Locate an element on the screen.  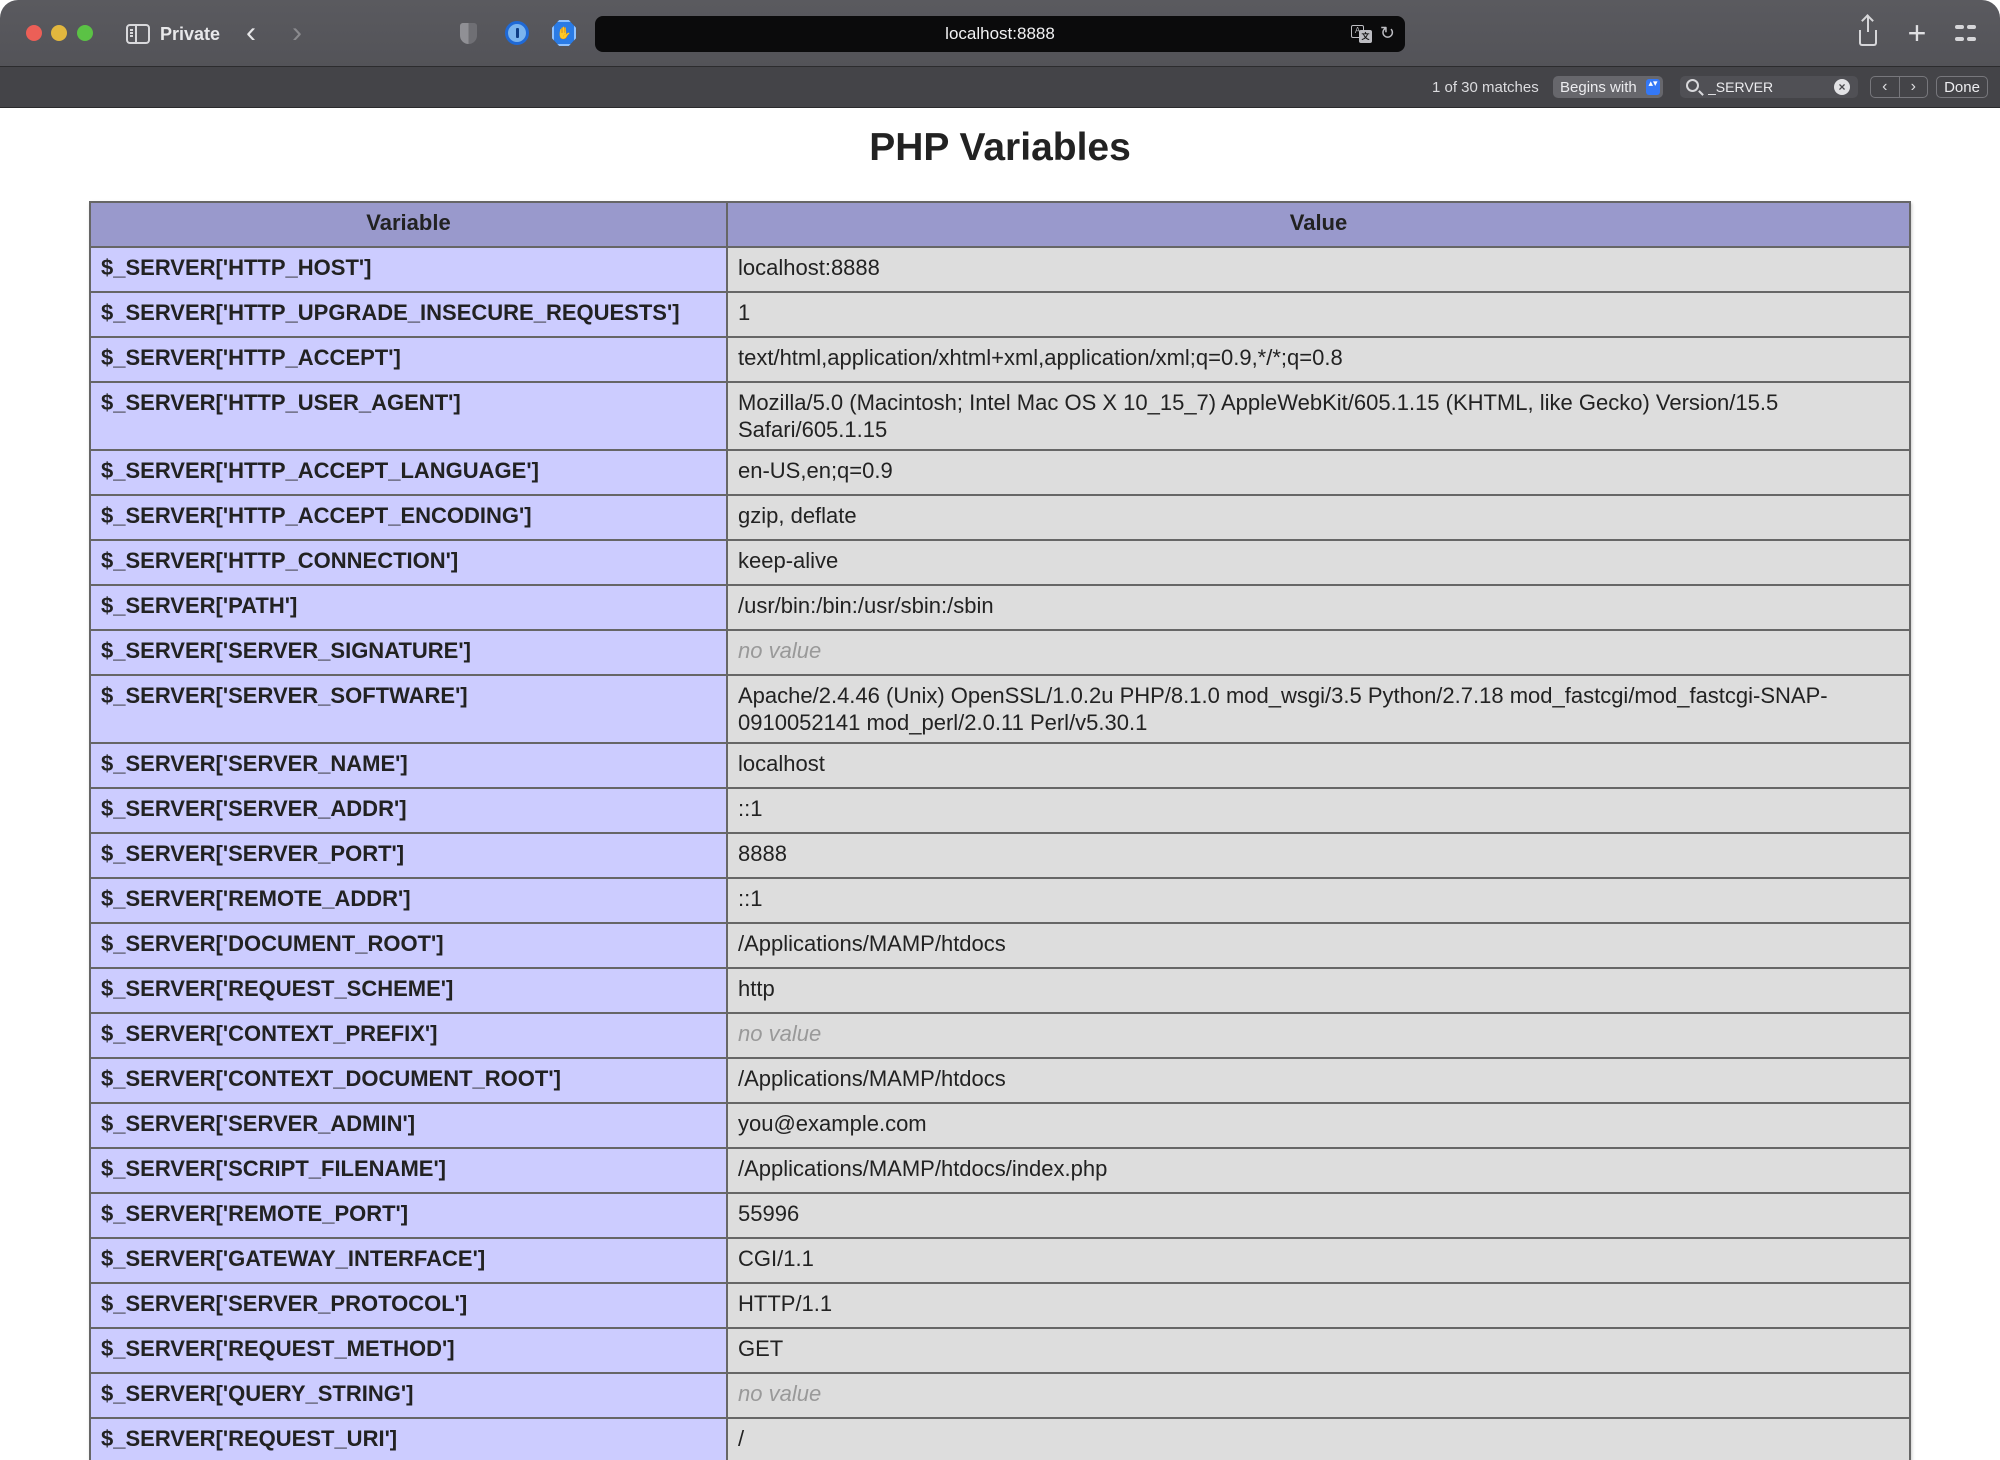
variable-value-cell: 8888 is located at coordinates (1318, 855).